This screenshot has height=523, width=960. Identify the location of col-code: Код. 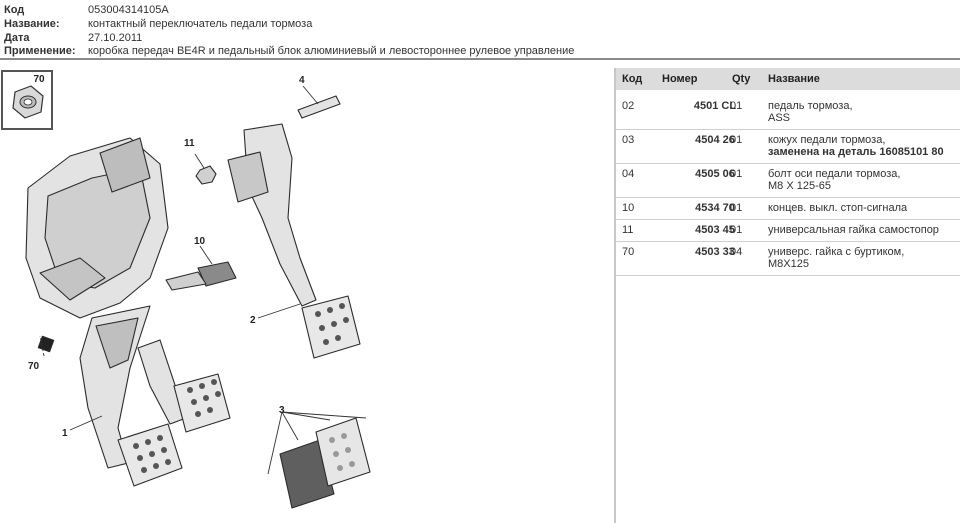
(632, 79).